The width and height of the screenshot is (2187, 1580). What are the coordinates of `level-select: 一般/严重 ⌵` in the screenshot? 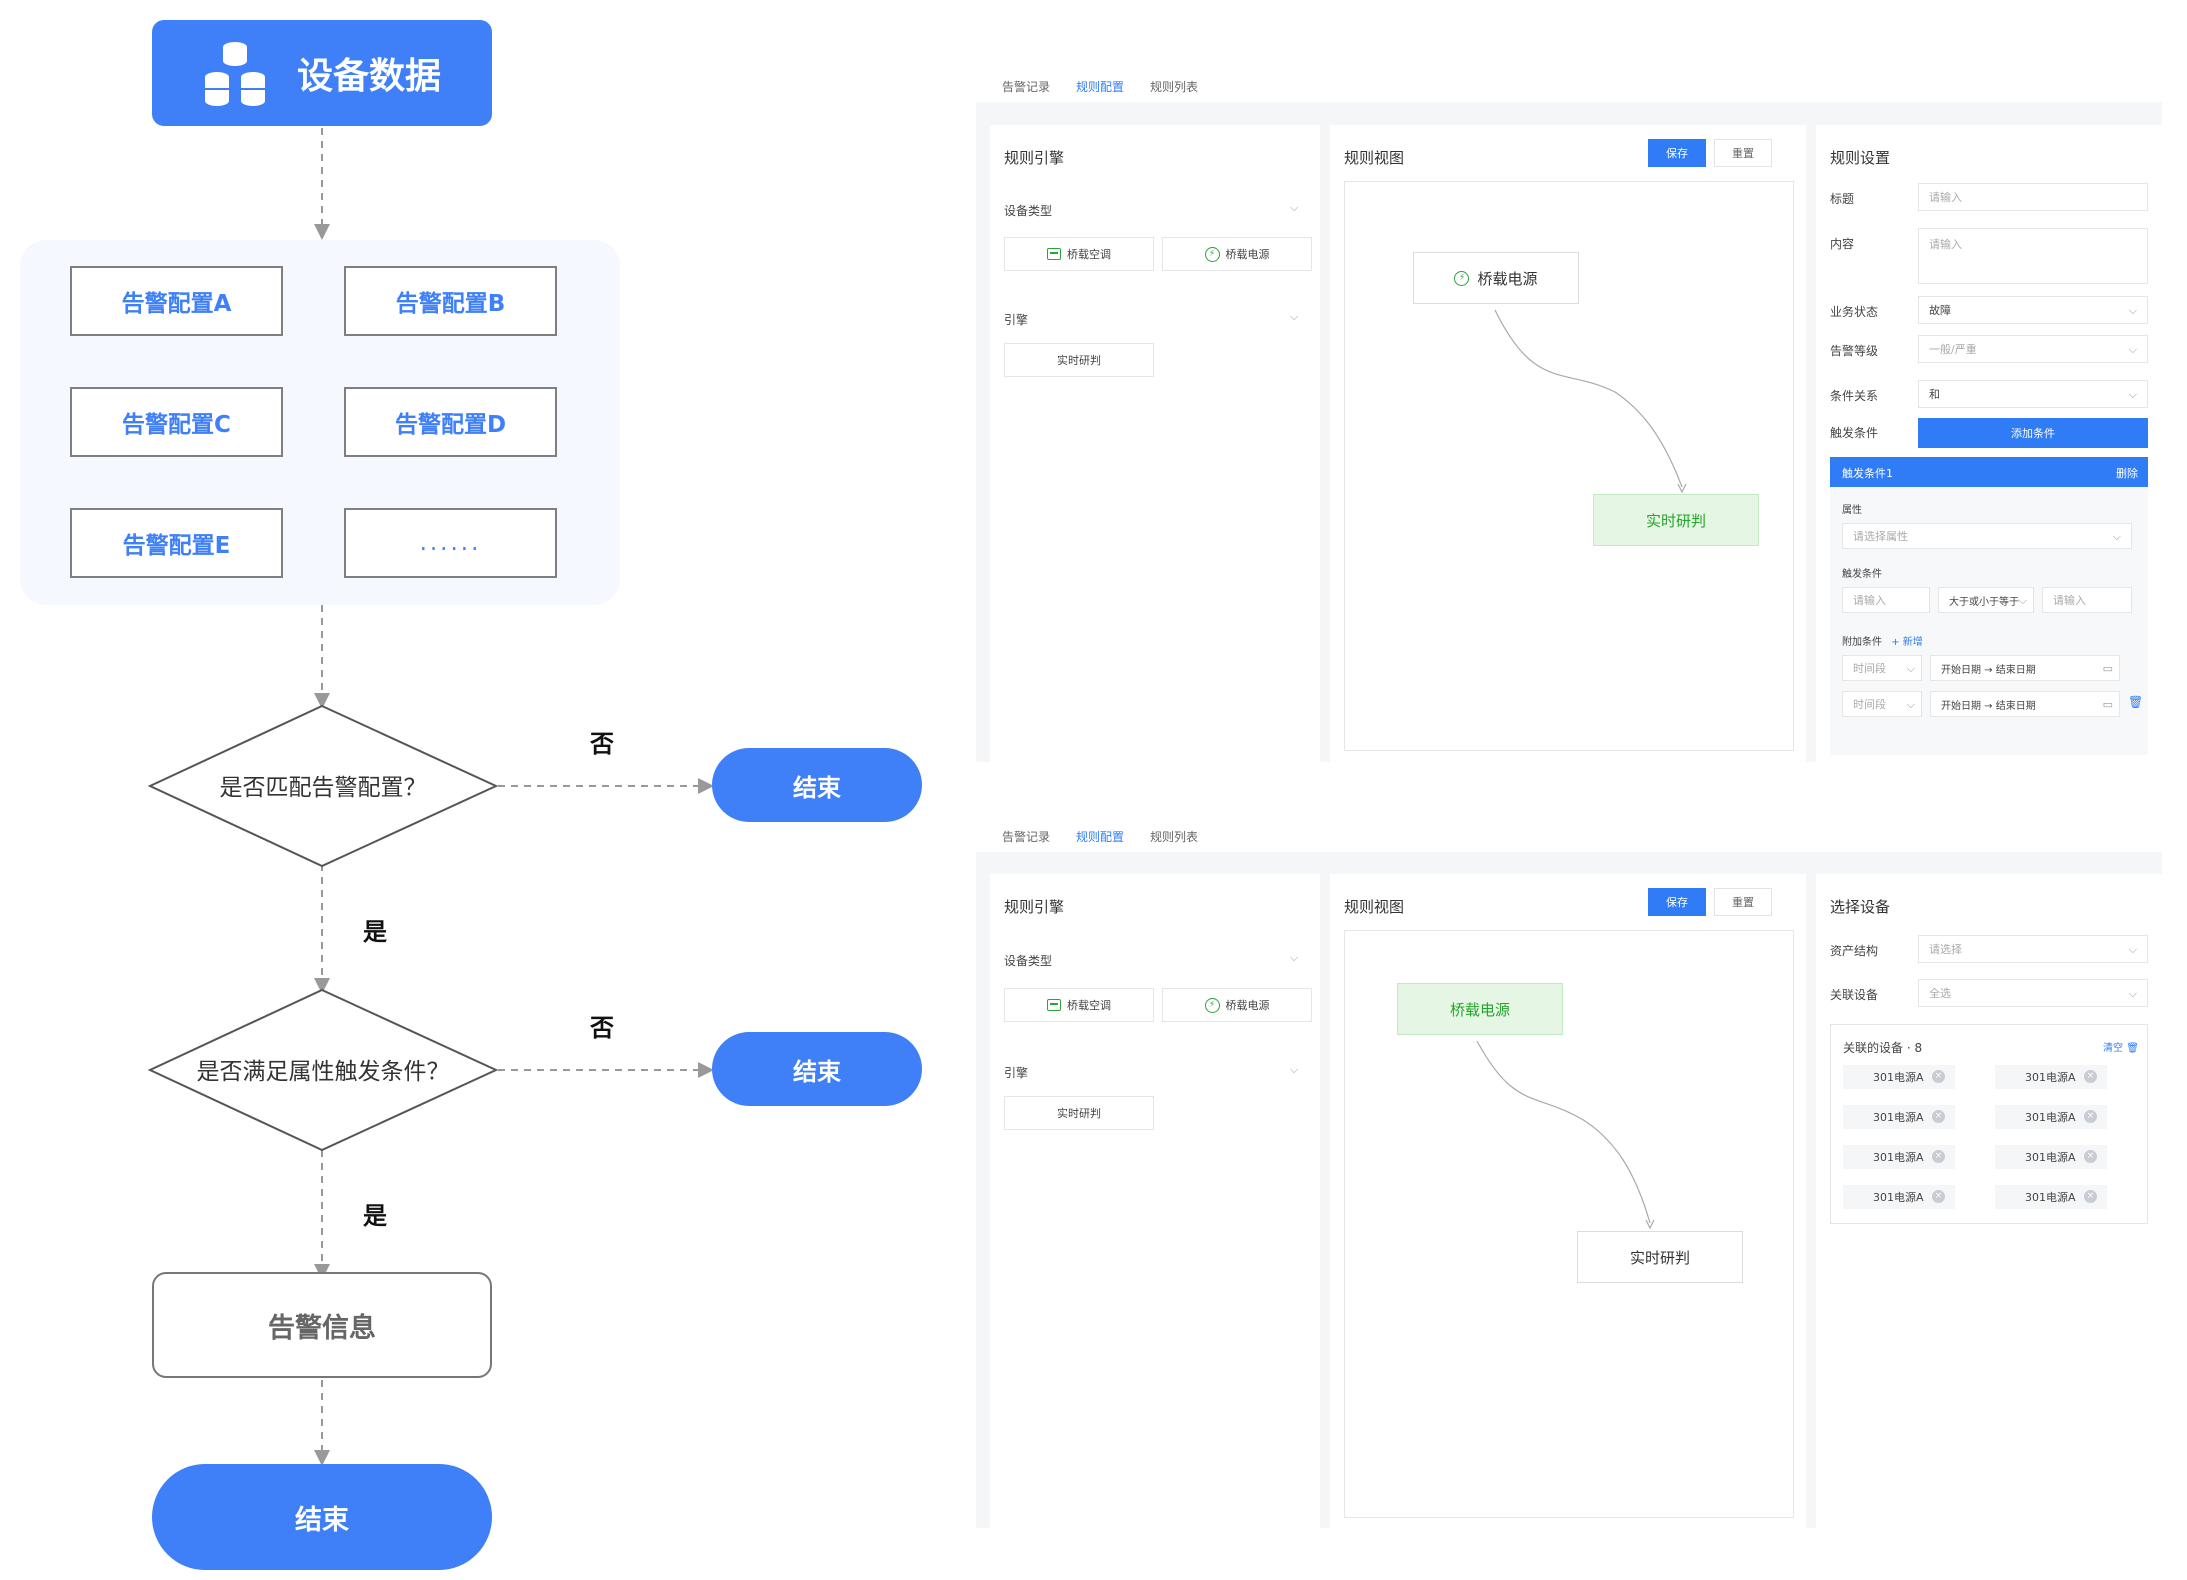 It's located at (2033, 349).